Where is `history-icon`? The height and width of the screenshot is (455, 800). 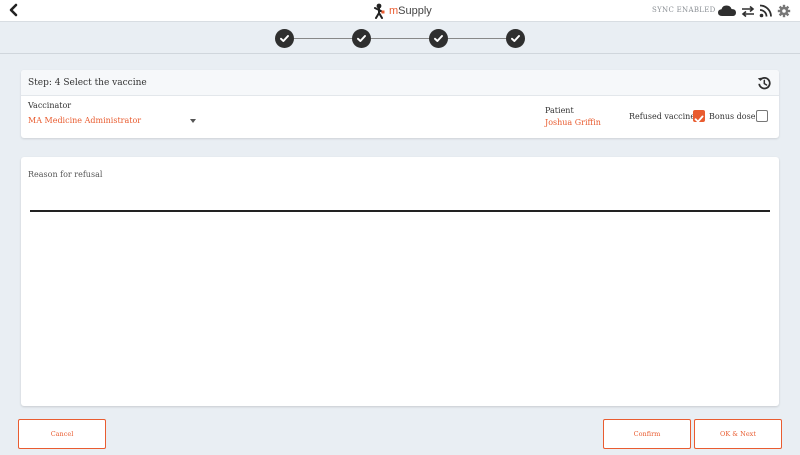 history-icon is located at coordinates (764, 83).